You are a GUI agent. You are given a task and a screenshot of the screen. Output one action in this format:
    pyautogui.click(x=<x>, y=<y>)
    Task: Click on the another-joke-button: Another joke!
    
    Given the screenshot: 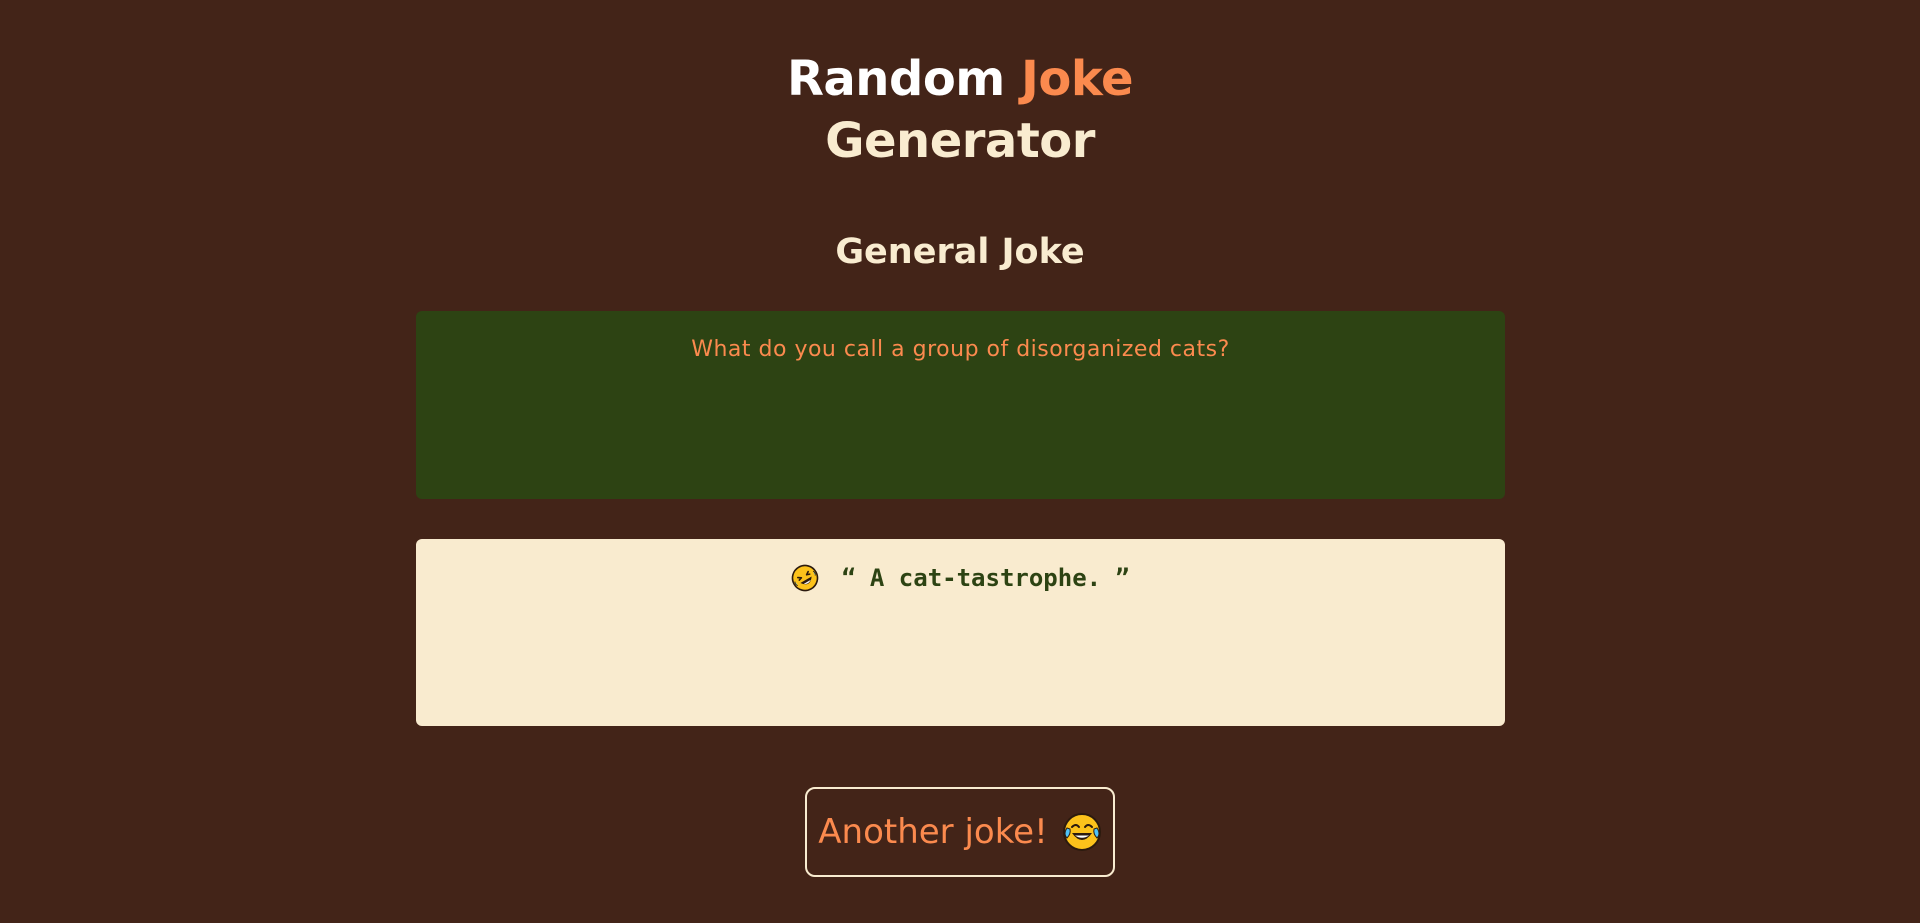 What is the action you would take?
    pyautogui.click(x=960, y=832)
    